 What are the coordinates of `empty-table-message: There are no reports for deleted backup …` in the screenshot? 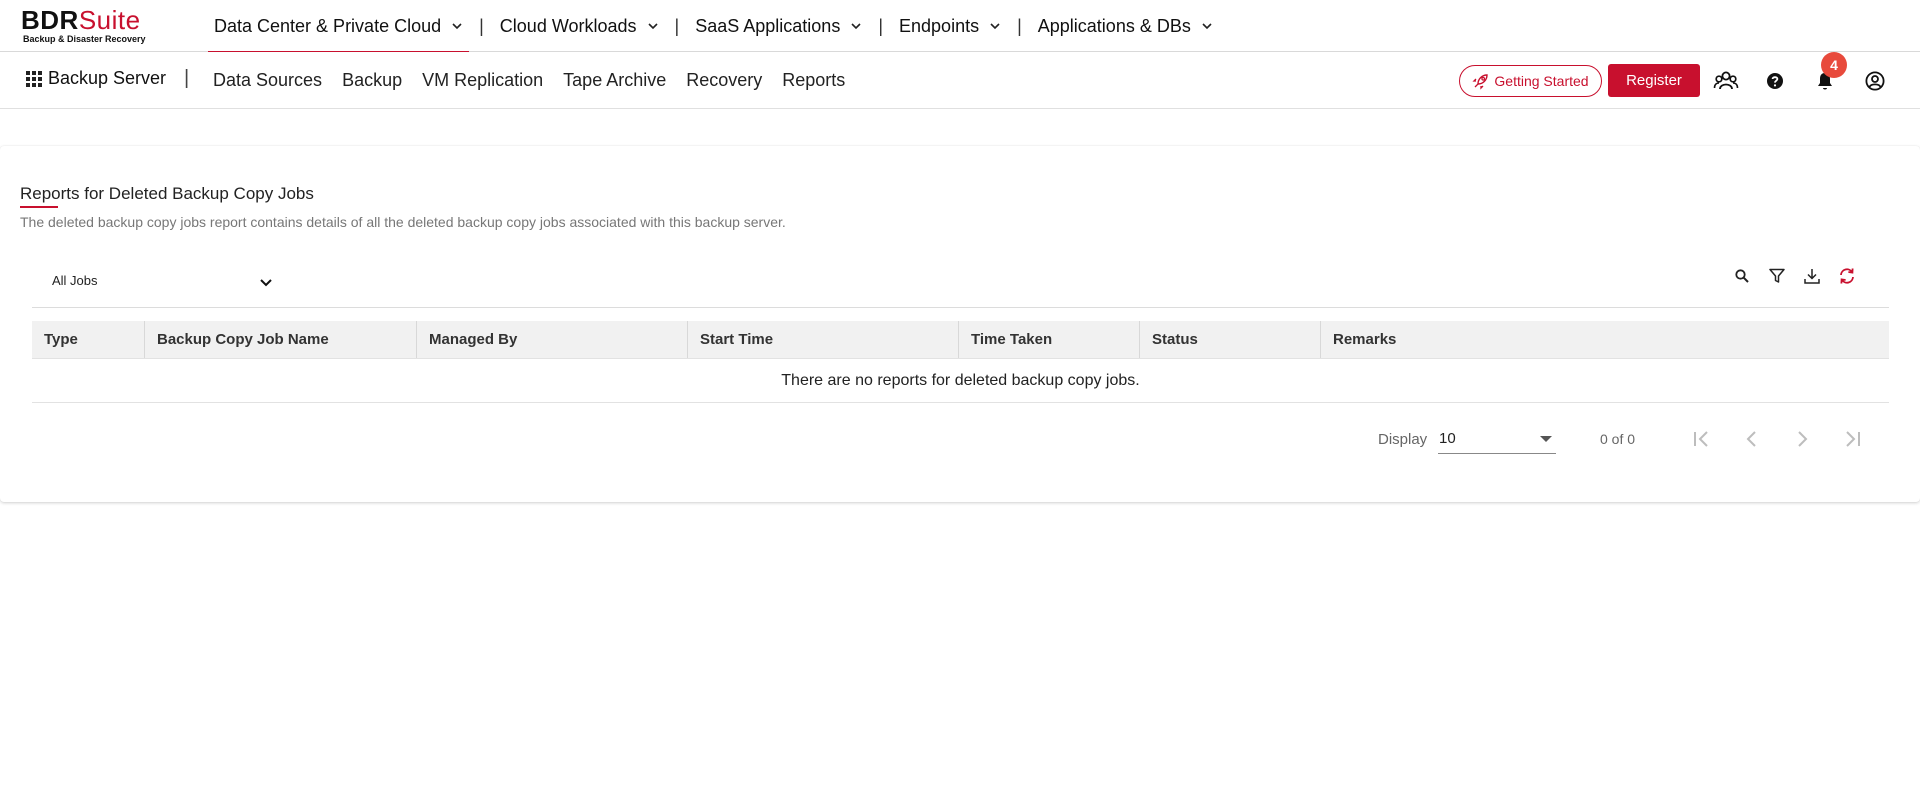 It's located at (960, 381).